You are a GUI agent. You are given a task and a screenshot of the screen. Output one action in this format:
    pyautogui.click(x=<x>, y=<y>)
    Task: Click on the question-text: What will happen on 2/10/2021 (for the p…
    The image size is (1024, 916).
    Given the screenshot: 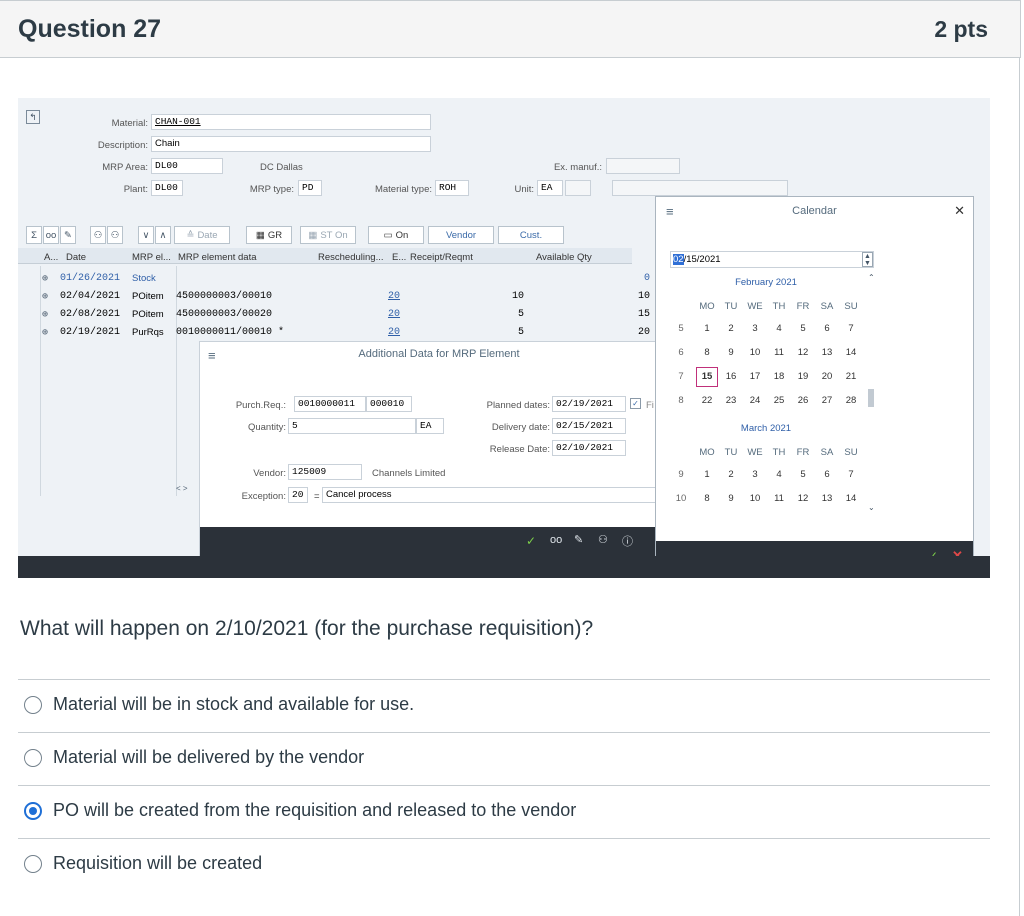 What is the action you would take?
    pyautogui.click(x=307, y=628)
    